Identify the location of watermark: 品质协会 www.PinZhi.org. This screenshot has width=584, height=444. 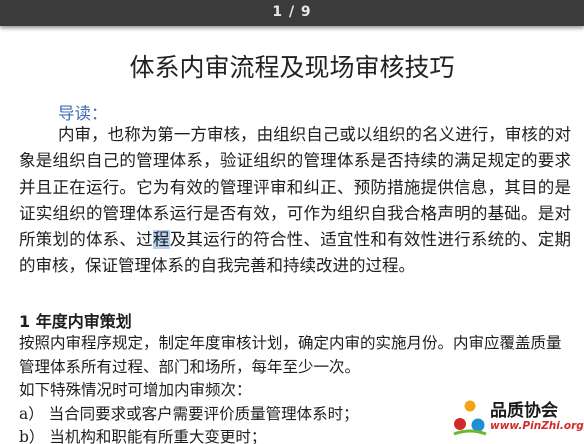
(517, 418).